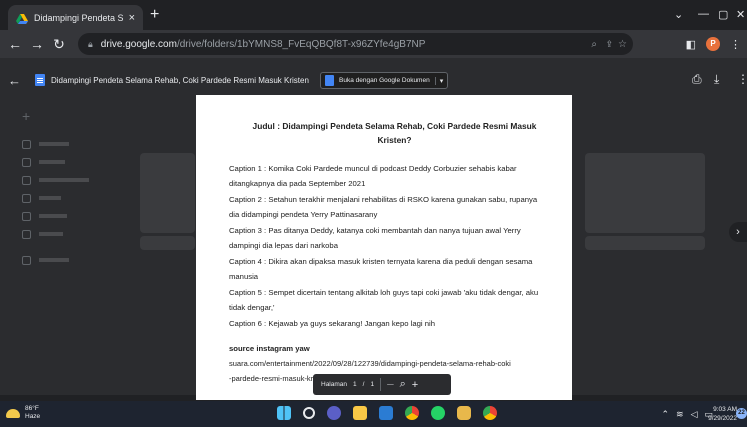 The width and height of the screenshot is (747, 427). I want to click on forward-icon: →, so click(37, 44).